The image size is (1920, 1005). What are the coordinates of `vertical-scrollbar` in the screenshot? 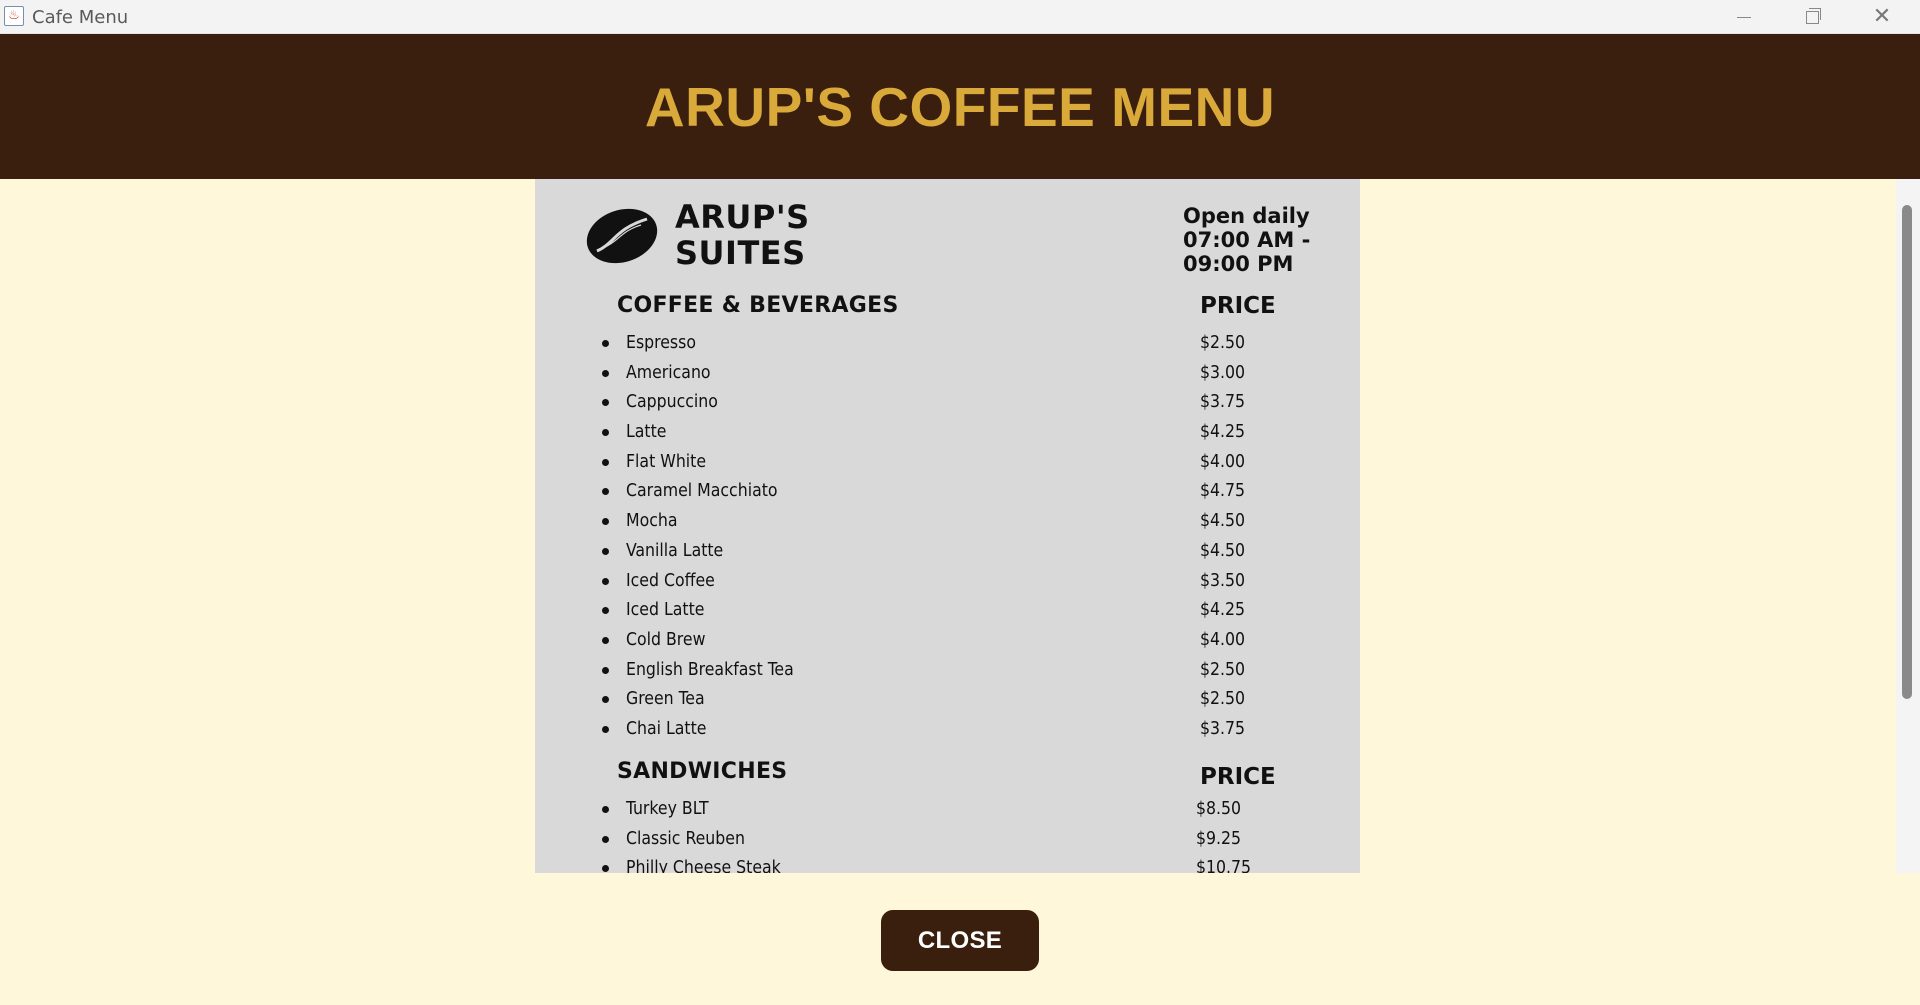 It's located at (1908, 526).